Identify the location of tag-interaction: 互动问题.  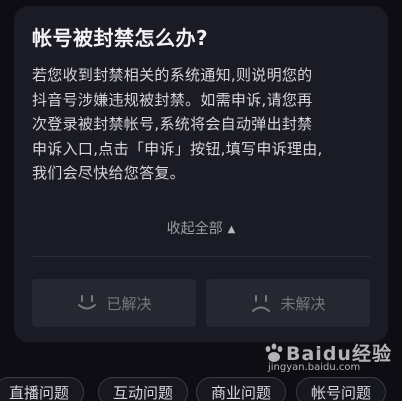
(143, 389).